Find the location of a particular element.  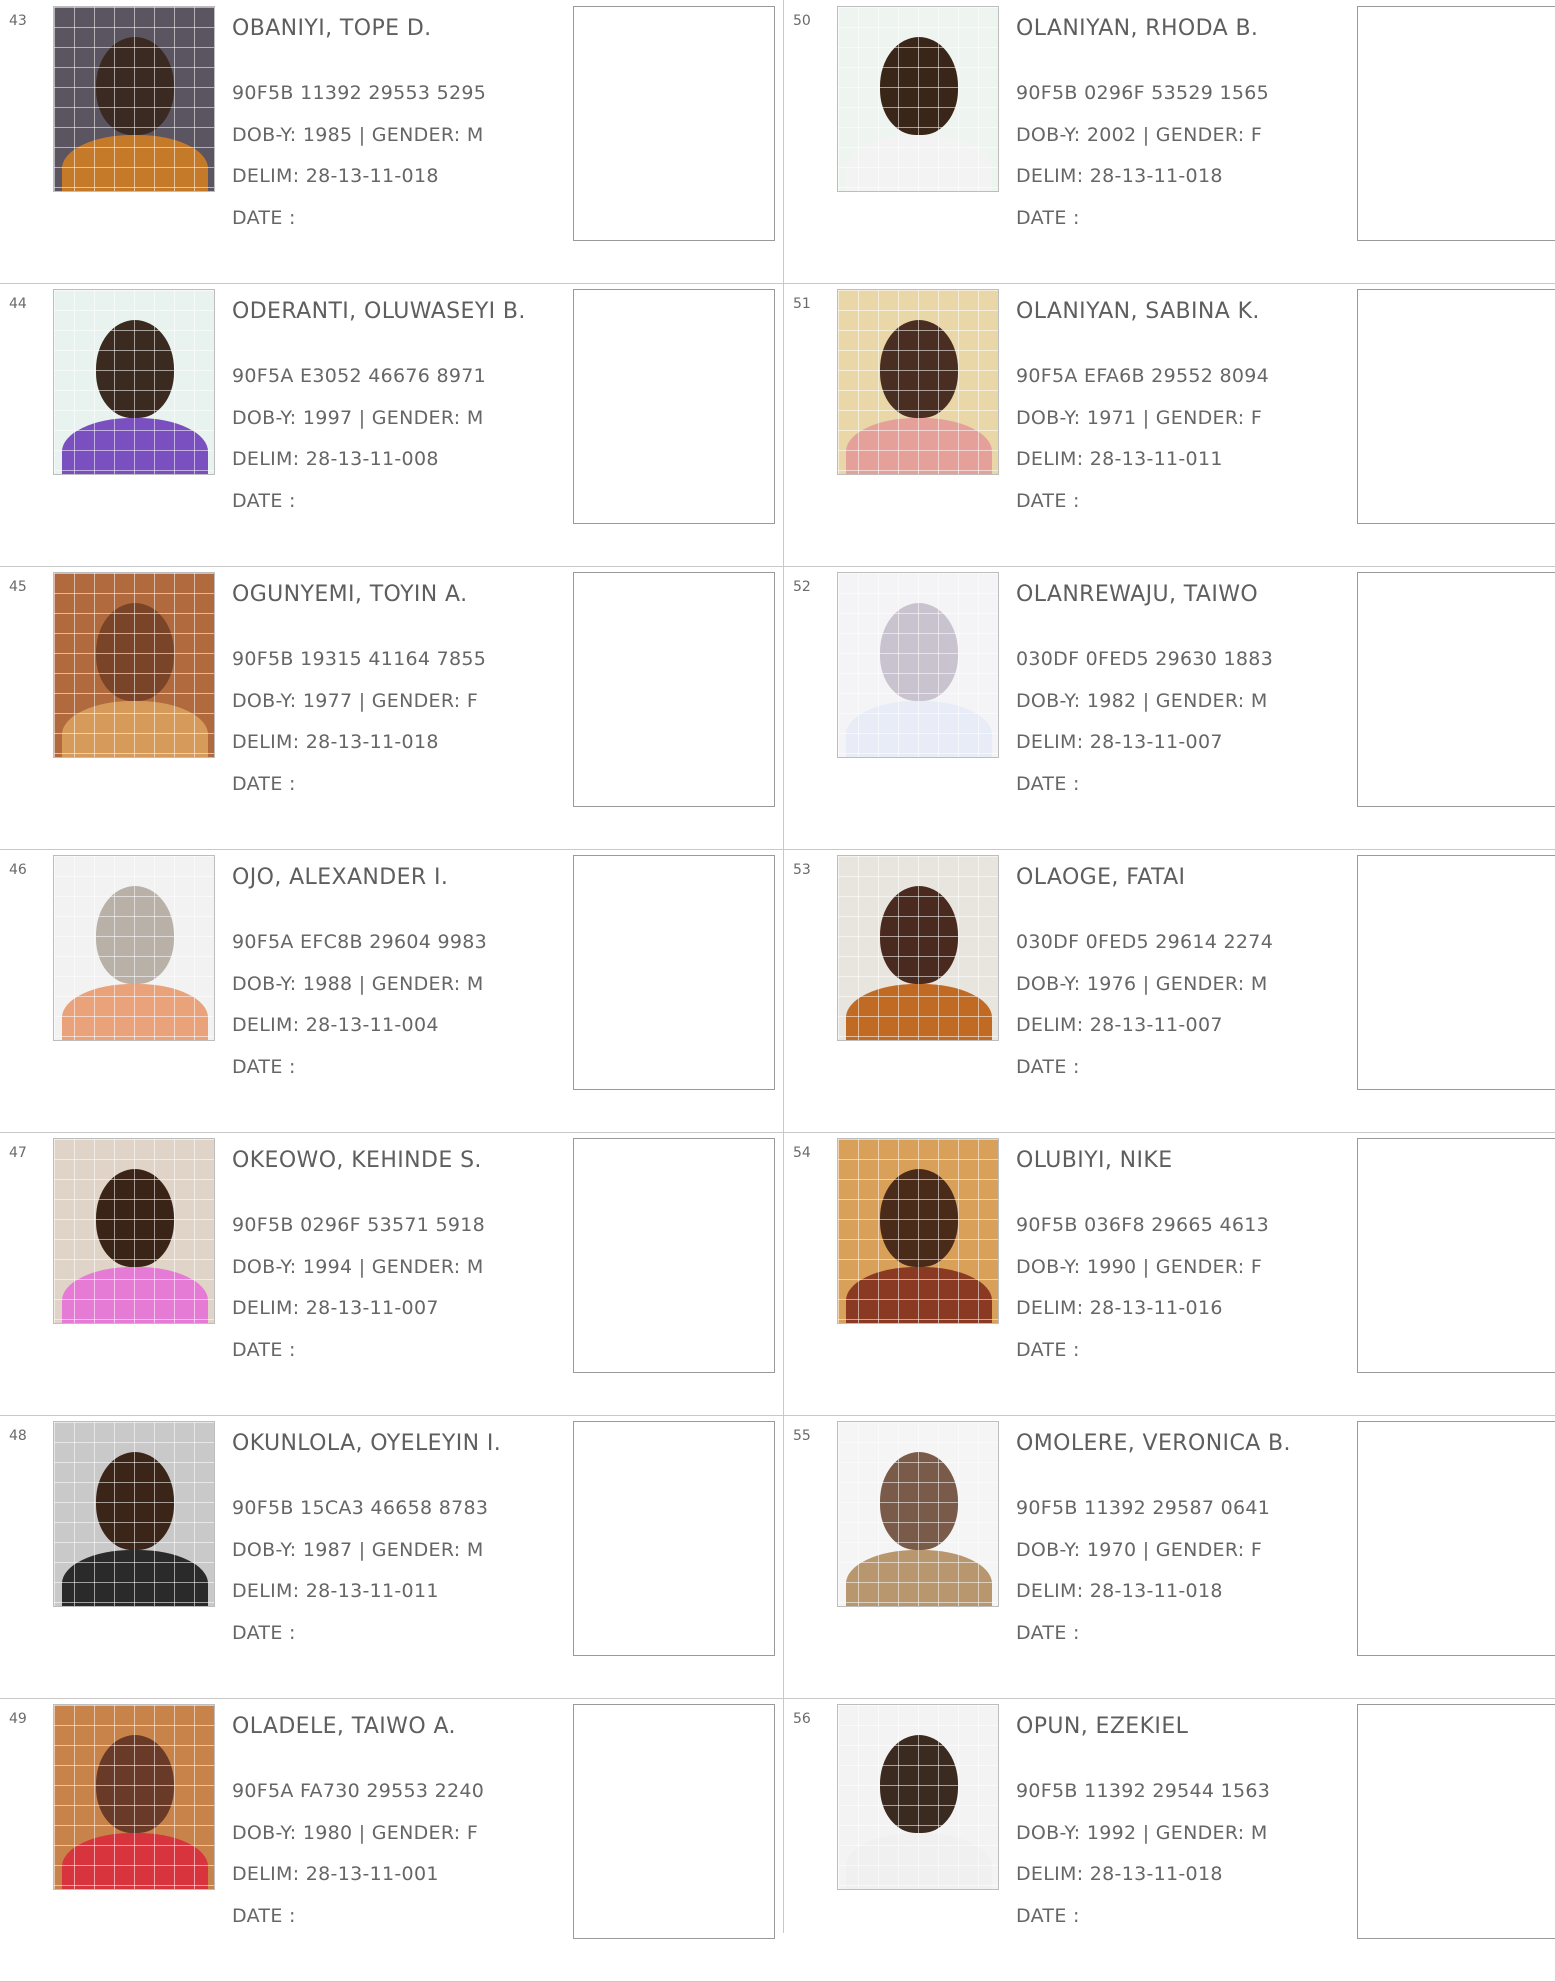

voter-vin: 90F5B 11392 29587 0641 is located at coordinates (1143, 1508).